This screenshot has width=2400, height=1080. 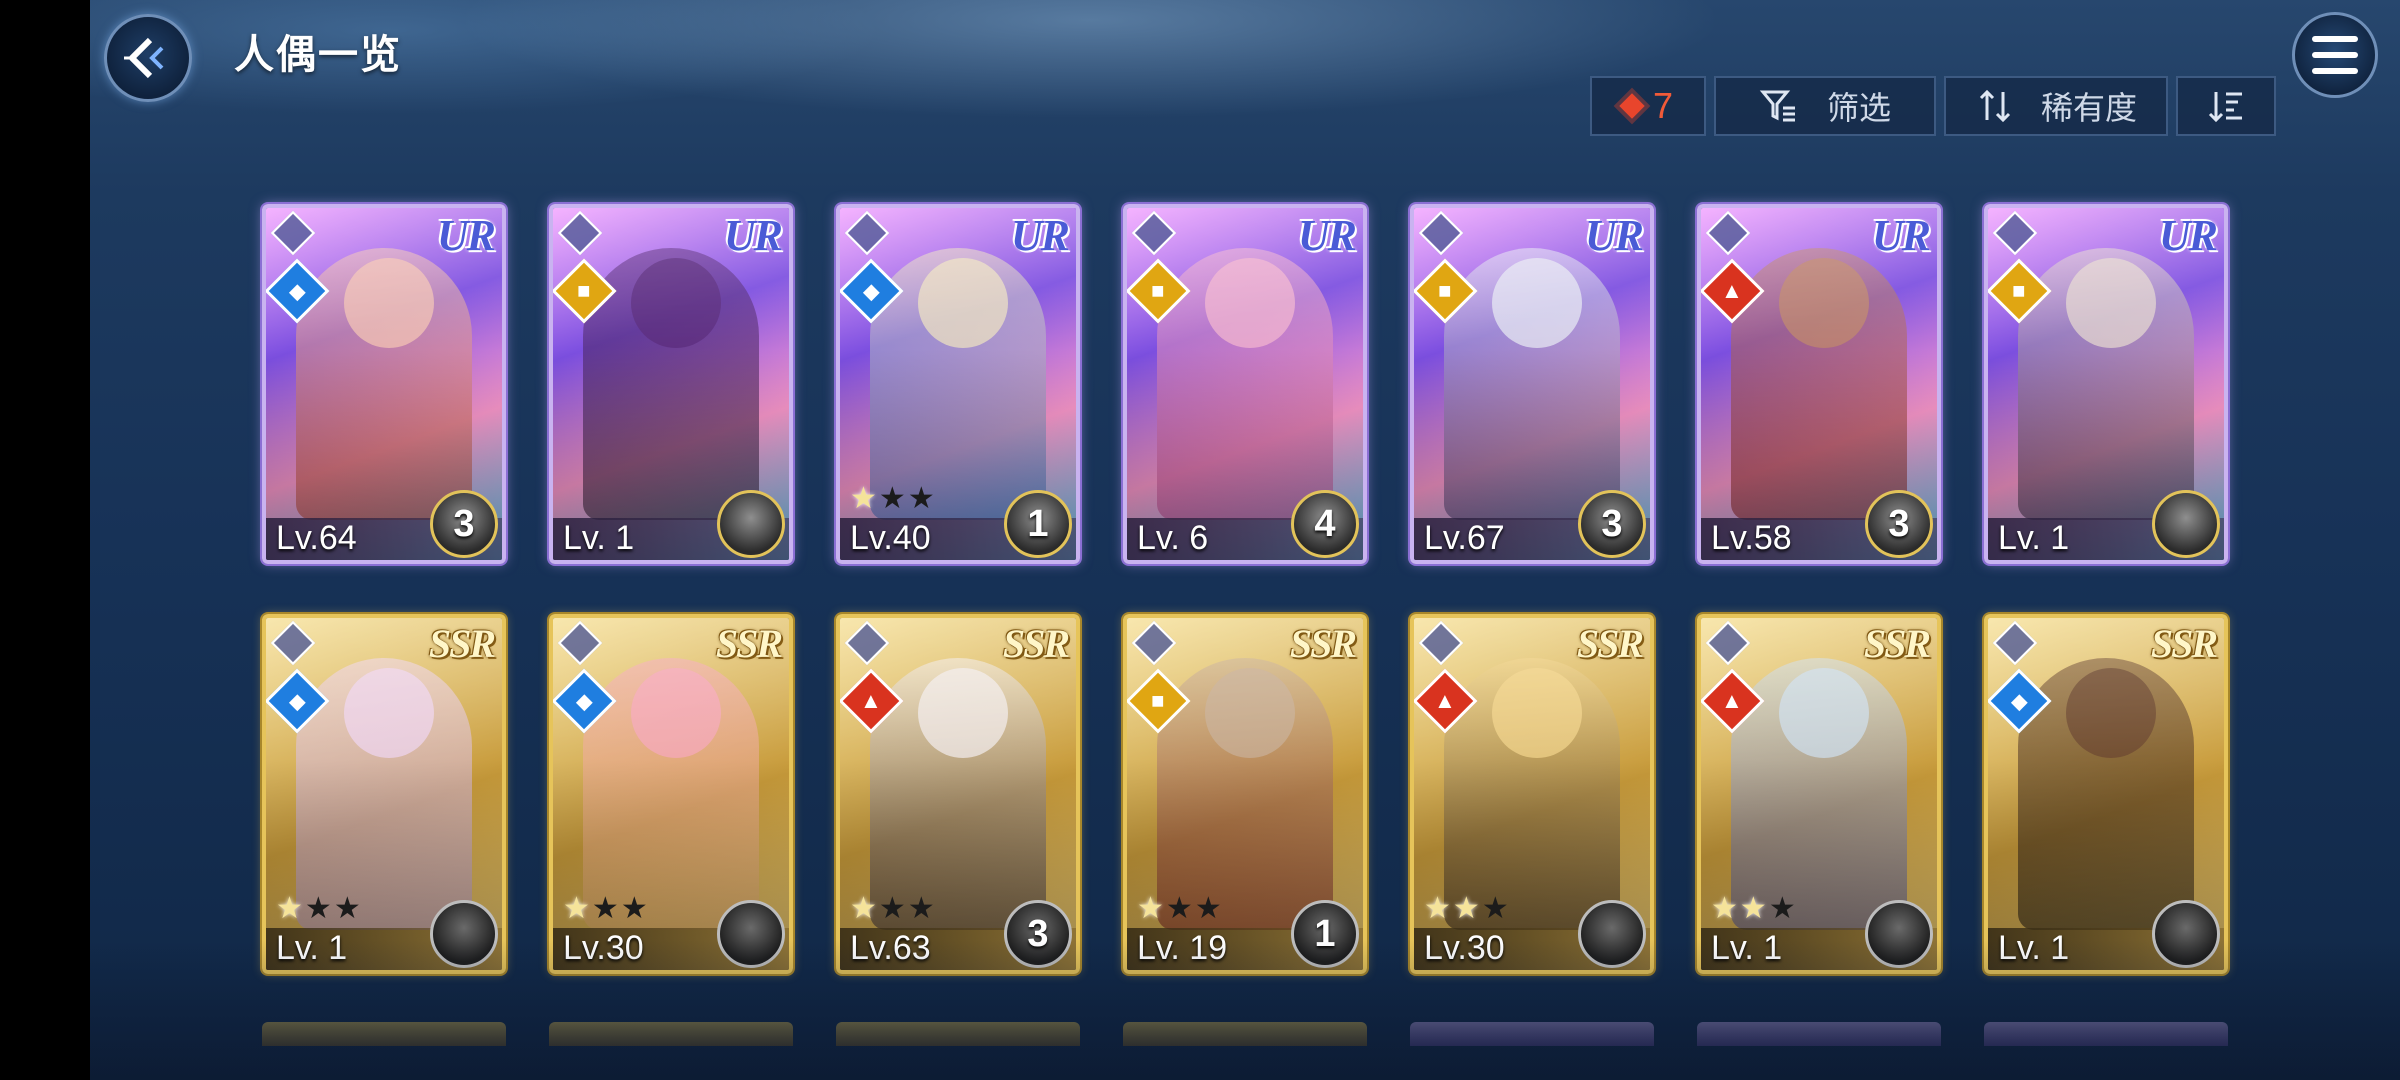 What do you see at coordinates (1751, 538) in the screenshot?
I see `level-label: Lv.58` at bounding box center [1751, 538].